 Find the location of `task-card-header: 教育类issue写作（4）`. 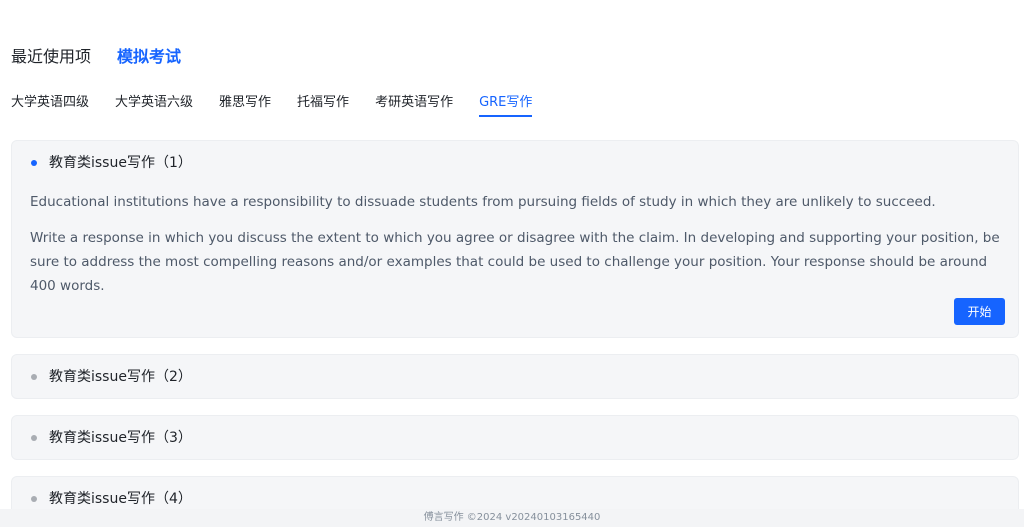

task-card-header: 教育类issue写作（4） is located at coordinates (515, 499).